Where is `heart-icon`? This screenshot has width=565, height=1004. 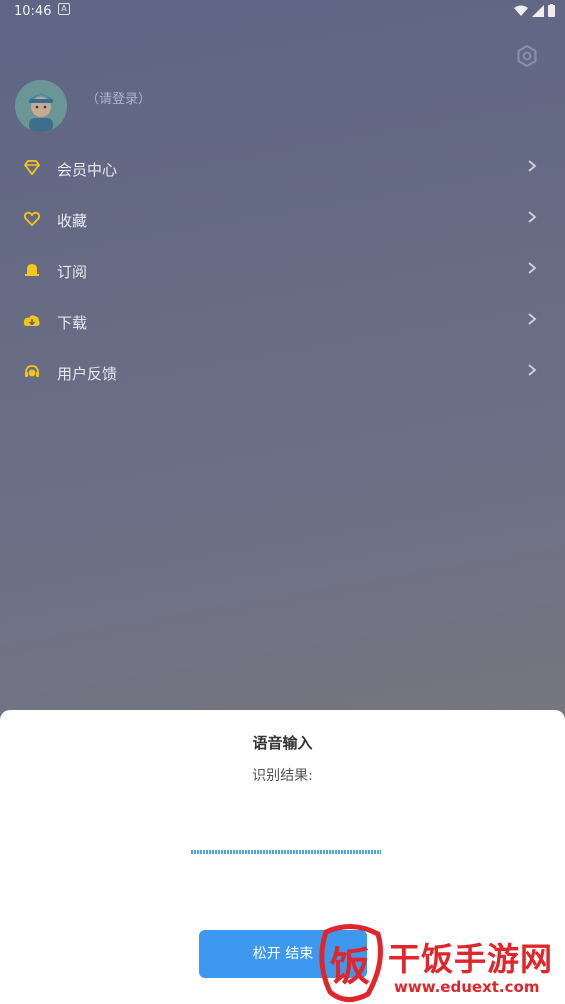
heart-icon is located at coordinates (32, 219).